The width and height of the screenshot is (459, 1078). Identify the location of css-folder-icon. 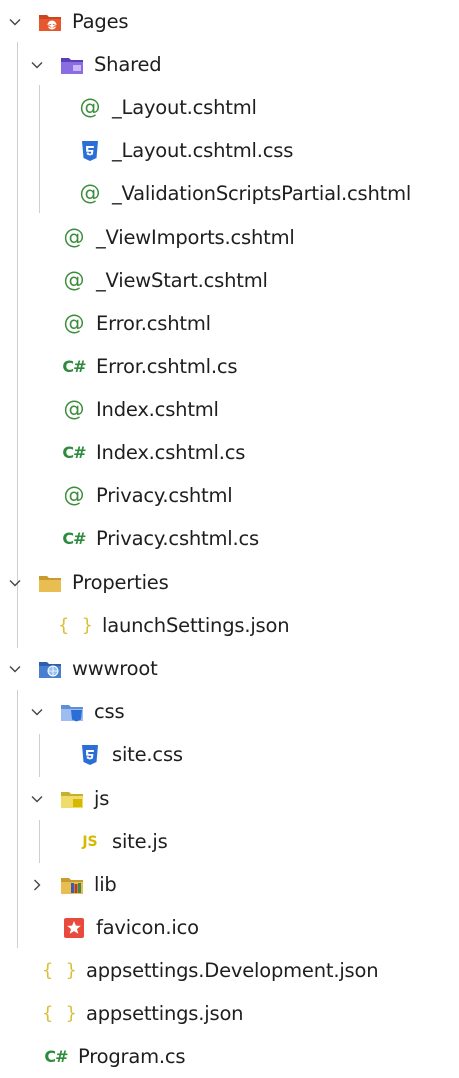
(72, 712).